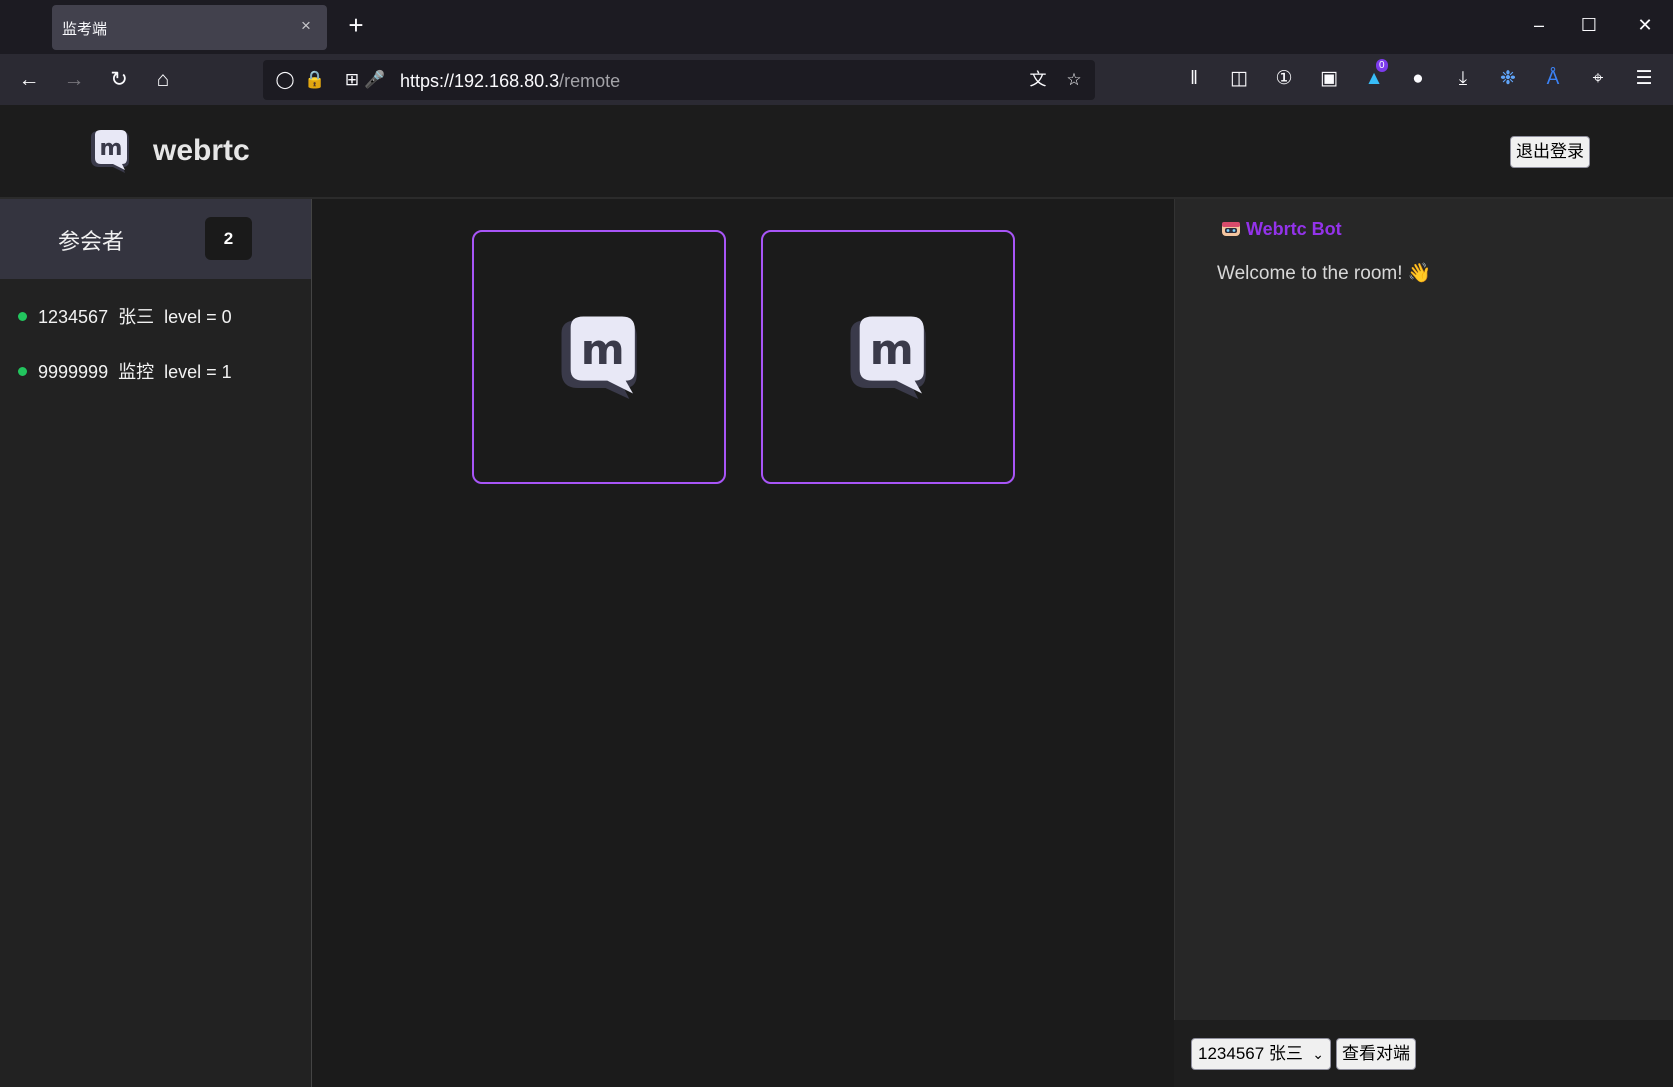 This screenshot has width=1673, height=1087. What do you see at coordinates (285, 80) in the screenshot?
I see `shield-icon: ◯` at bounding box center [285, 80].